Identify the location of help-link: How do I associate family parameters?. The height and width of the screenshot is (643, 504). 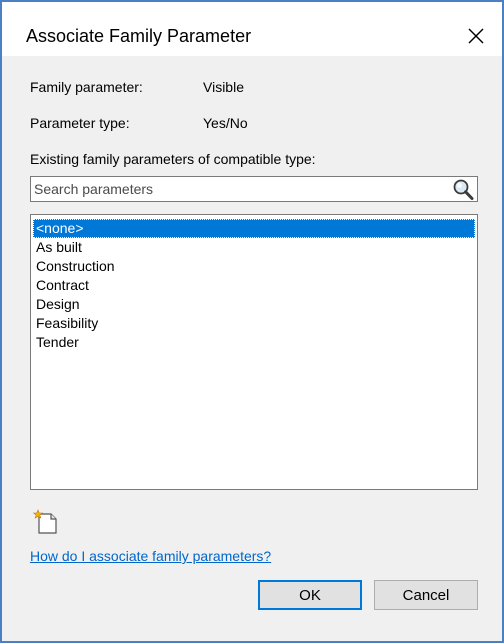
(150, 556).